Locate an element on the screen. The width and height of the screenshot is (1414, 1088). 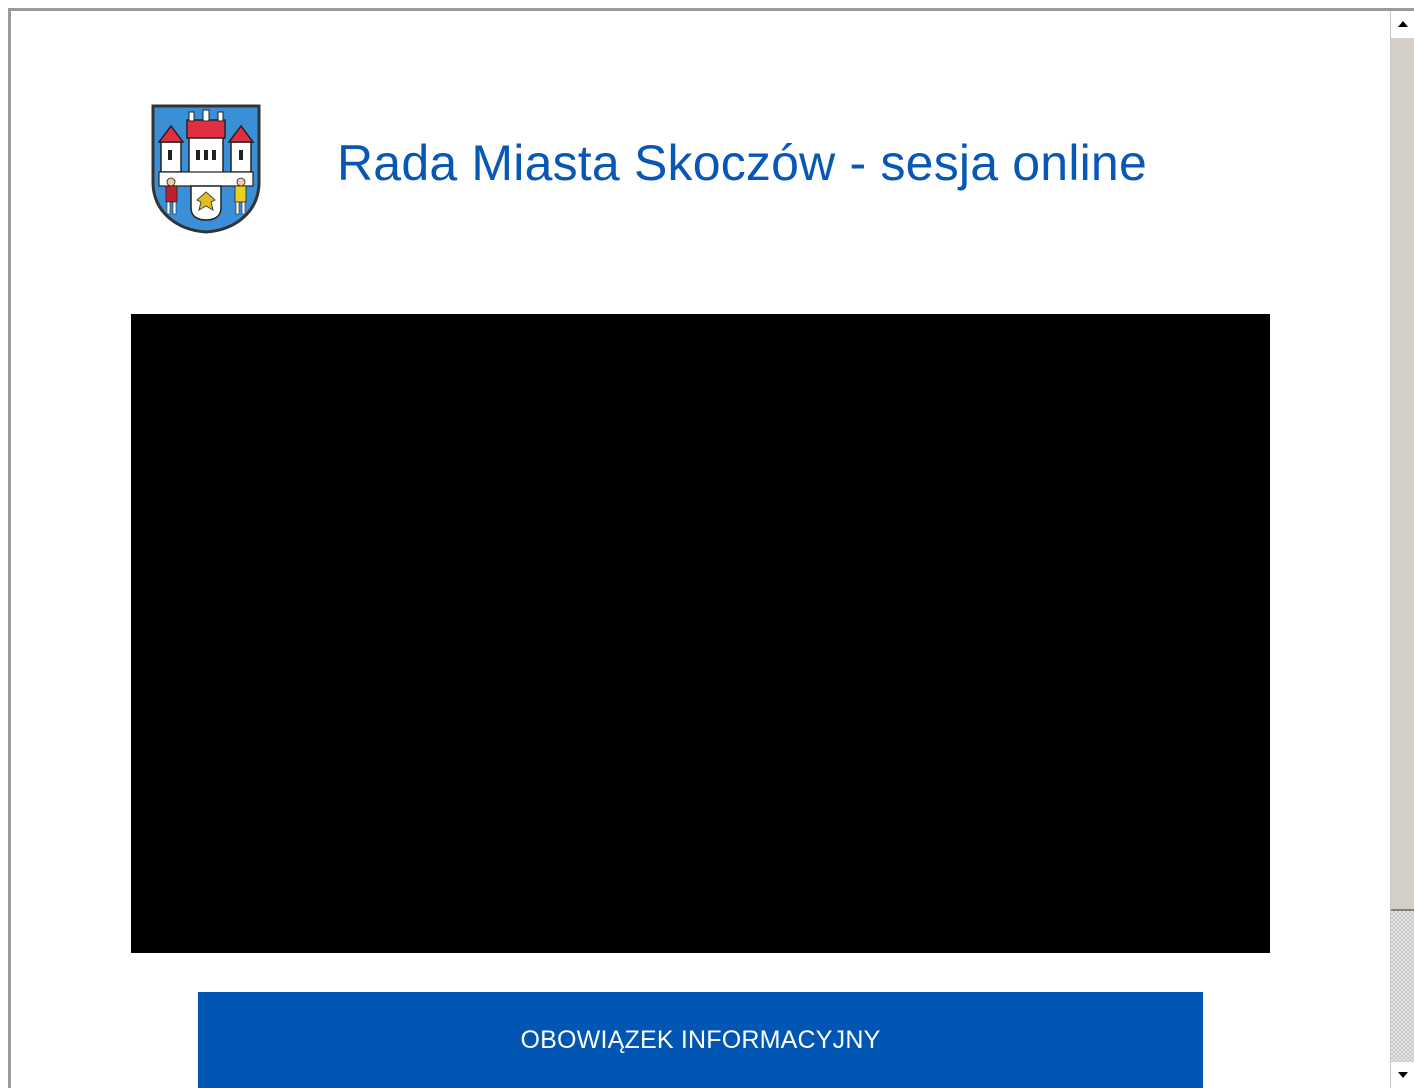
info-obligation-button-label: OBOWIĄZEK INFORMACYJNY is located at coordinates (700, 1039).